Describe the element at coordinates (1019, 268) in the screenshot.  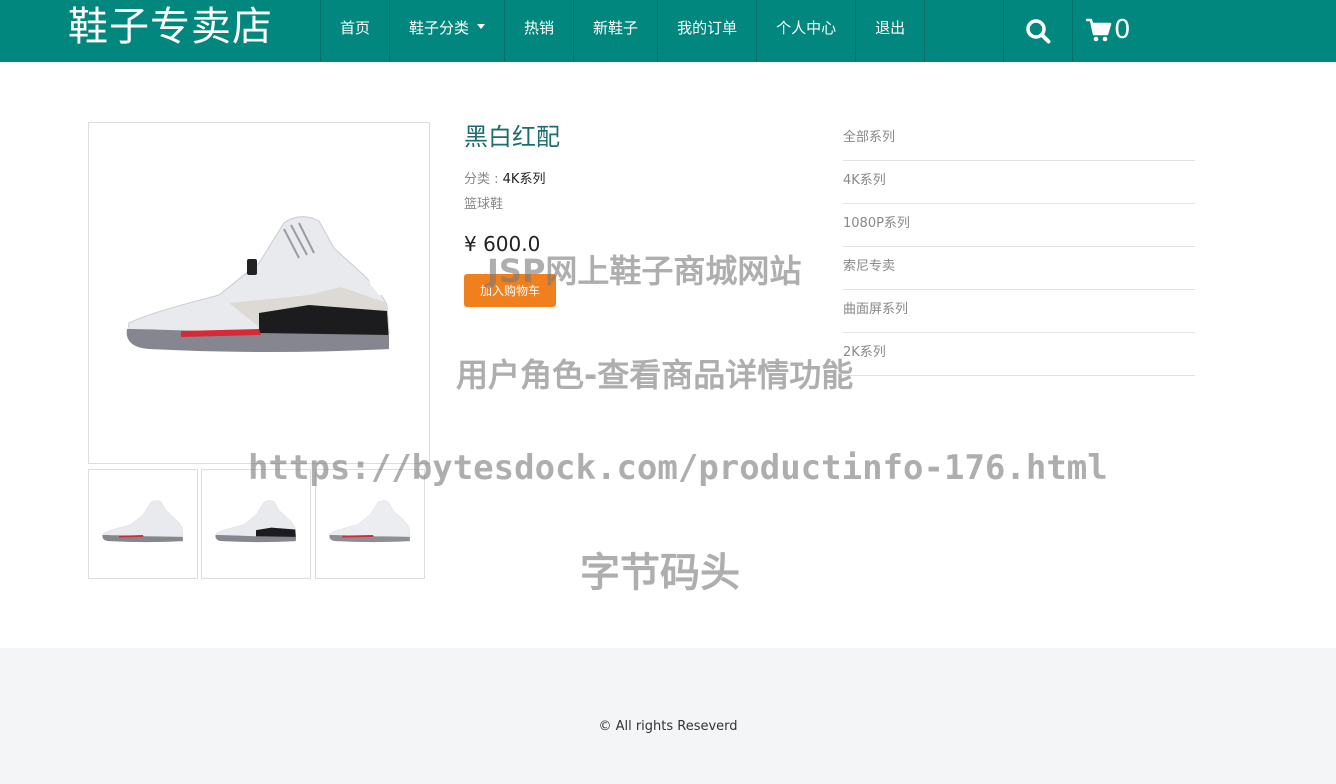
I see `category-item: 索尼专卖` at that location.